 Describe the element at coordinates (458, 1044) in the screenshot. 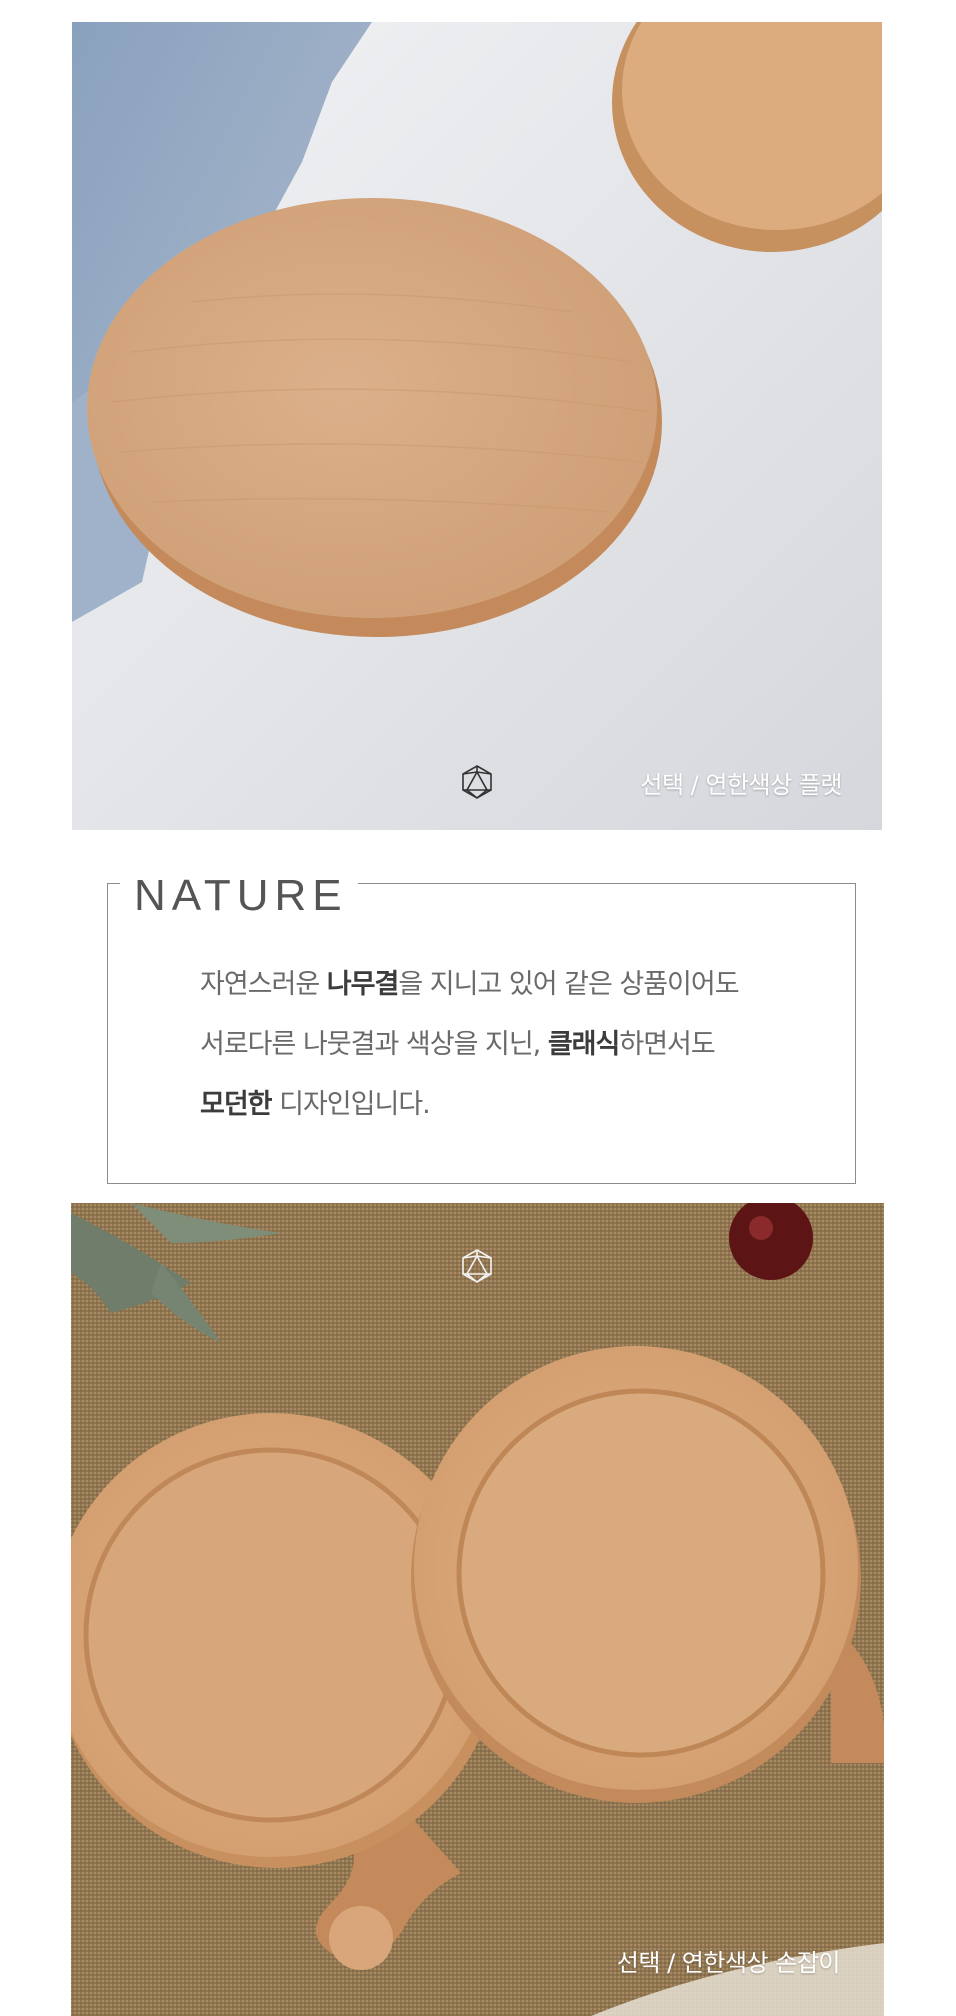

I see `description-line-2: 서로다른 나뭇결과 색상을 지닌, 클래식하면서도` at that location.